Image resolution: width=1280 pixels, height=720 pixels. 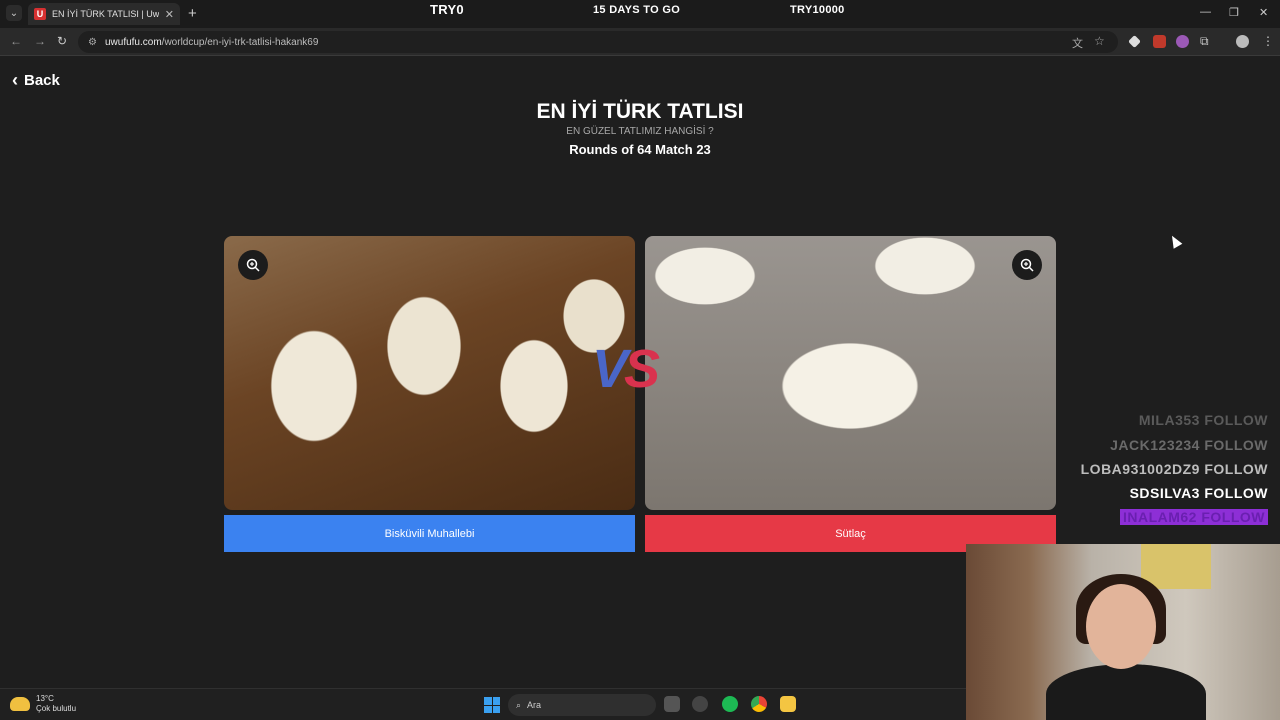 What do you see at coordinates (240, 42) in the screenshot?
I see `url-path: /worldcup/en-iyi-trk-tatlisi-hakank69` at bounding box center [240, 42].